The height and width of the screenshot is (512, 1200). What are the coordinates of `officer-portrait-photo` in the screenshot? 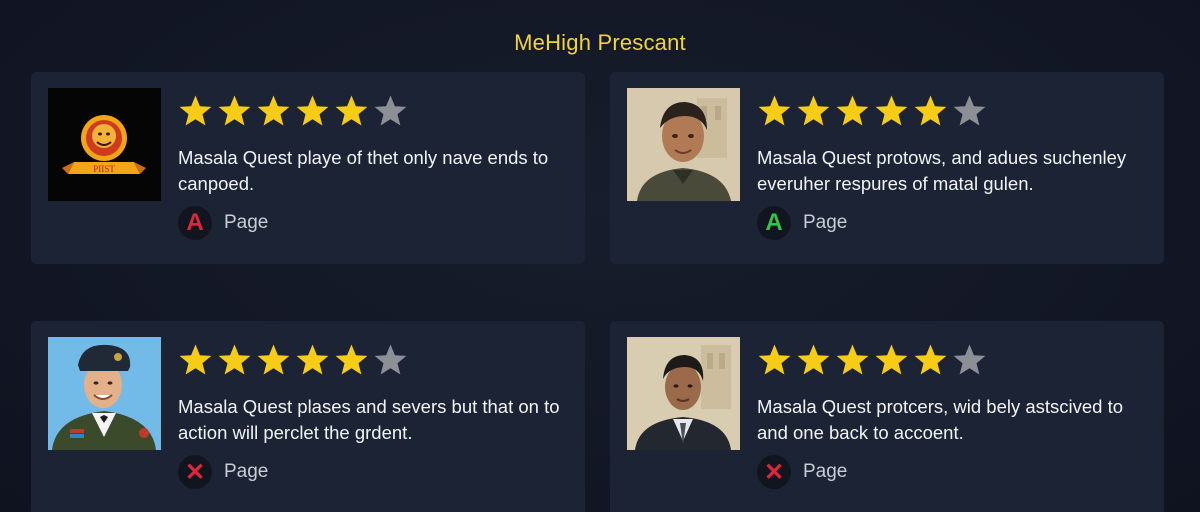 It's located at (104, 393).